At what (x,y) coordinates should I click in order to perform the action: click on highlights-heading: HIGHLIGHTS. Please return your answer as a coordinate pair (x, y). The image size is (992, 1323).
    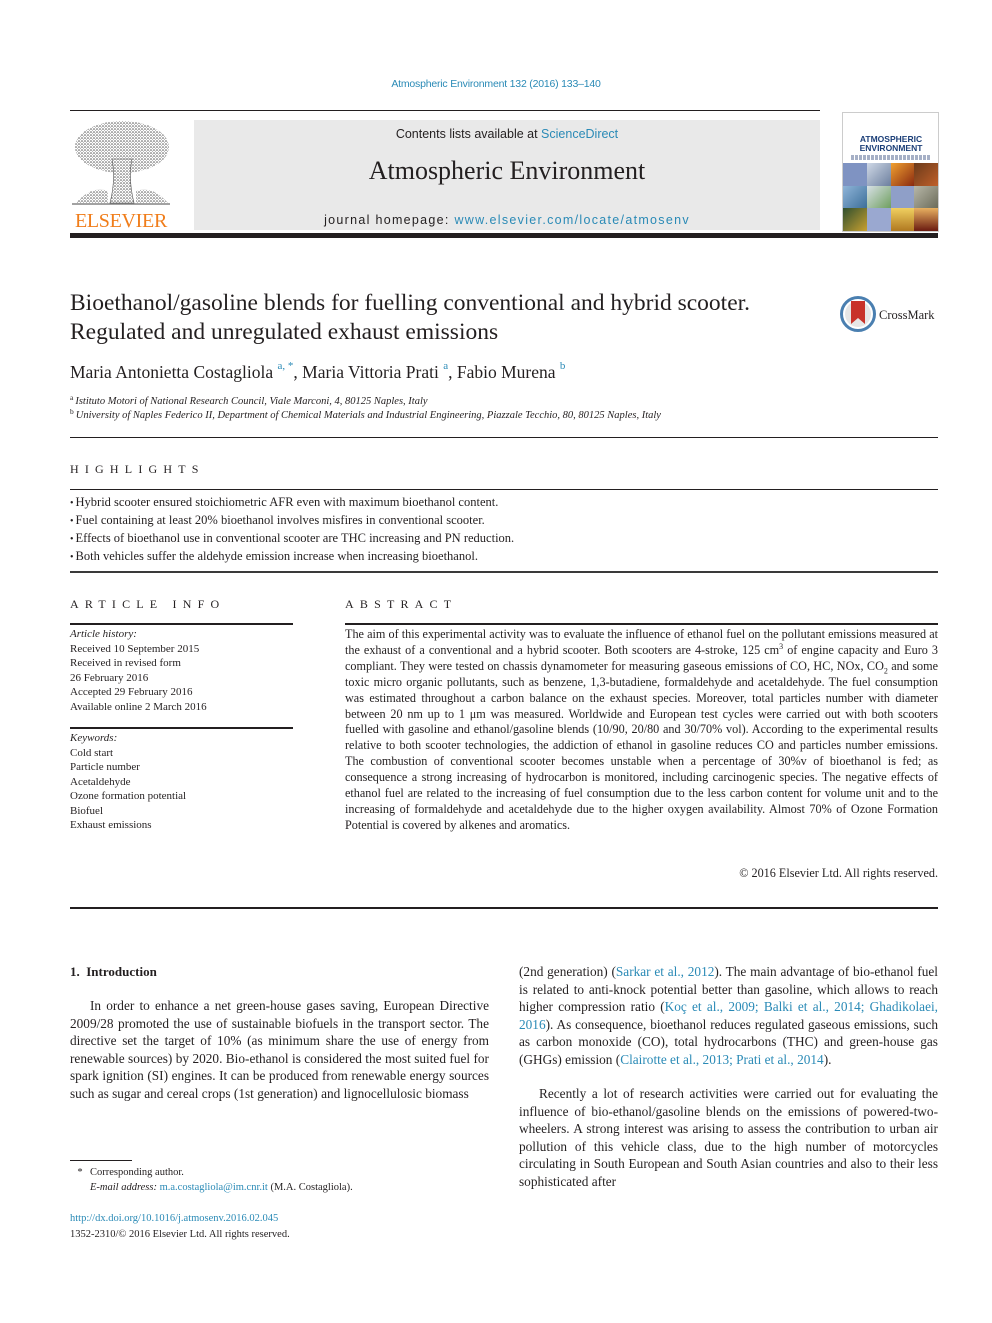
    Looking at the image, I should click on (137, 469).